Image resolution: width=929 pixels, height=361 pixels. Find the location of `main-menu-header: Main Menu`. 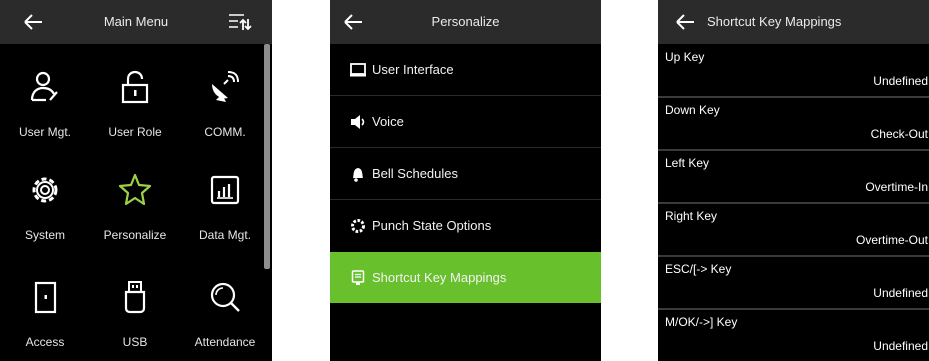

main-menu-header: Main Menu is located at coordinates (136, 22).